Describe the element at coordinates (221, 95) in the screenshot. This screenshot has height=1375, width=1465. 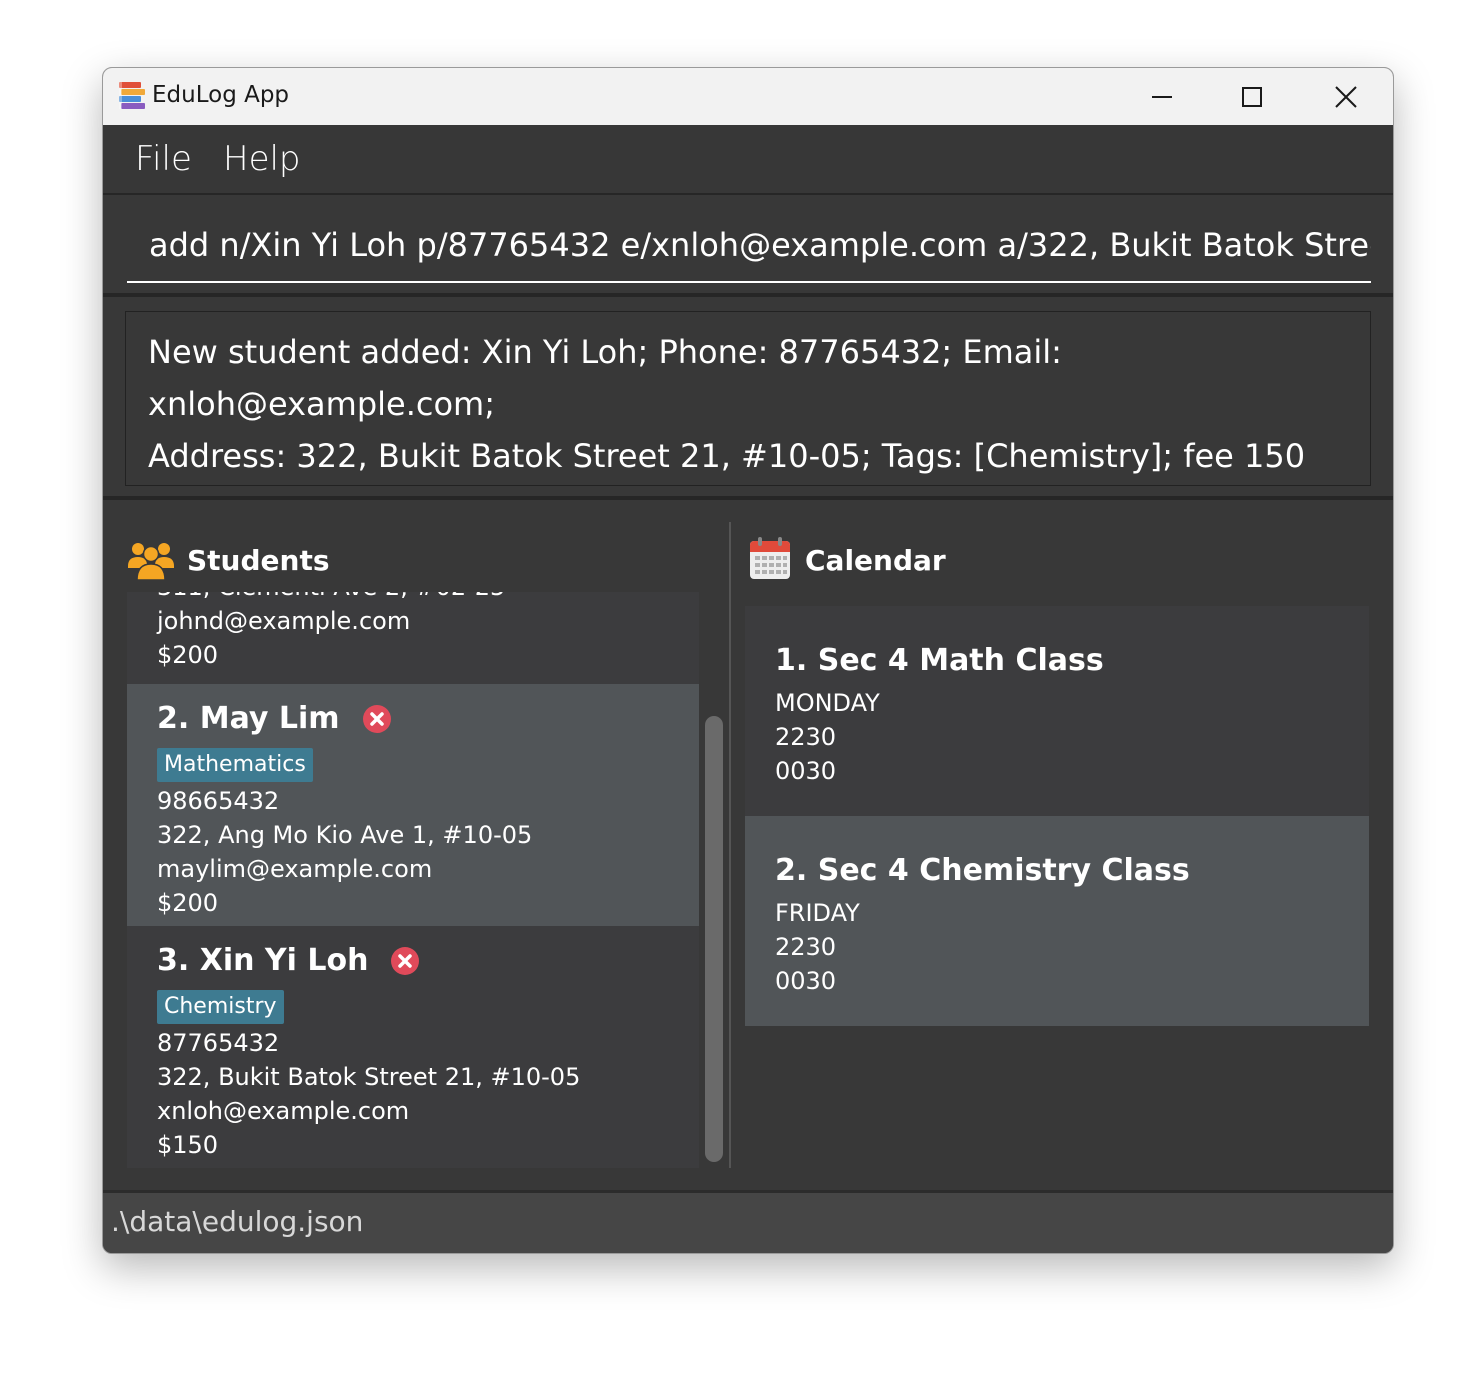
I see `window-title: EduLog App` at that location.